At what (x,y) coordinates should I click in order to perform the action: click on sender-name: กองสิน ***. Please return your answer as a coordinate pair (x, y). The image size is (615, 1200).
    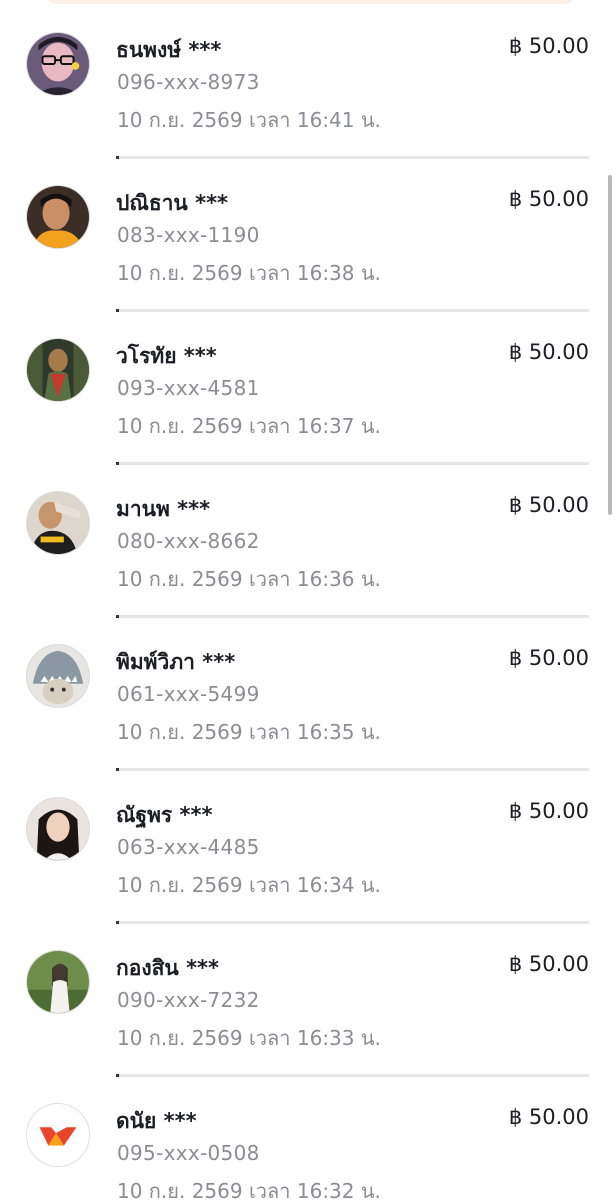
    Looking at the image, I should click on (168, 968).